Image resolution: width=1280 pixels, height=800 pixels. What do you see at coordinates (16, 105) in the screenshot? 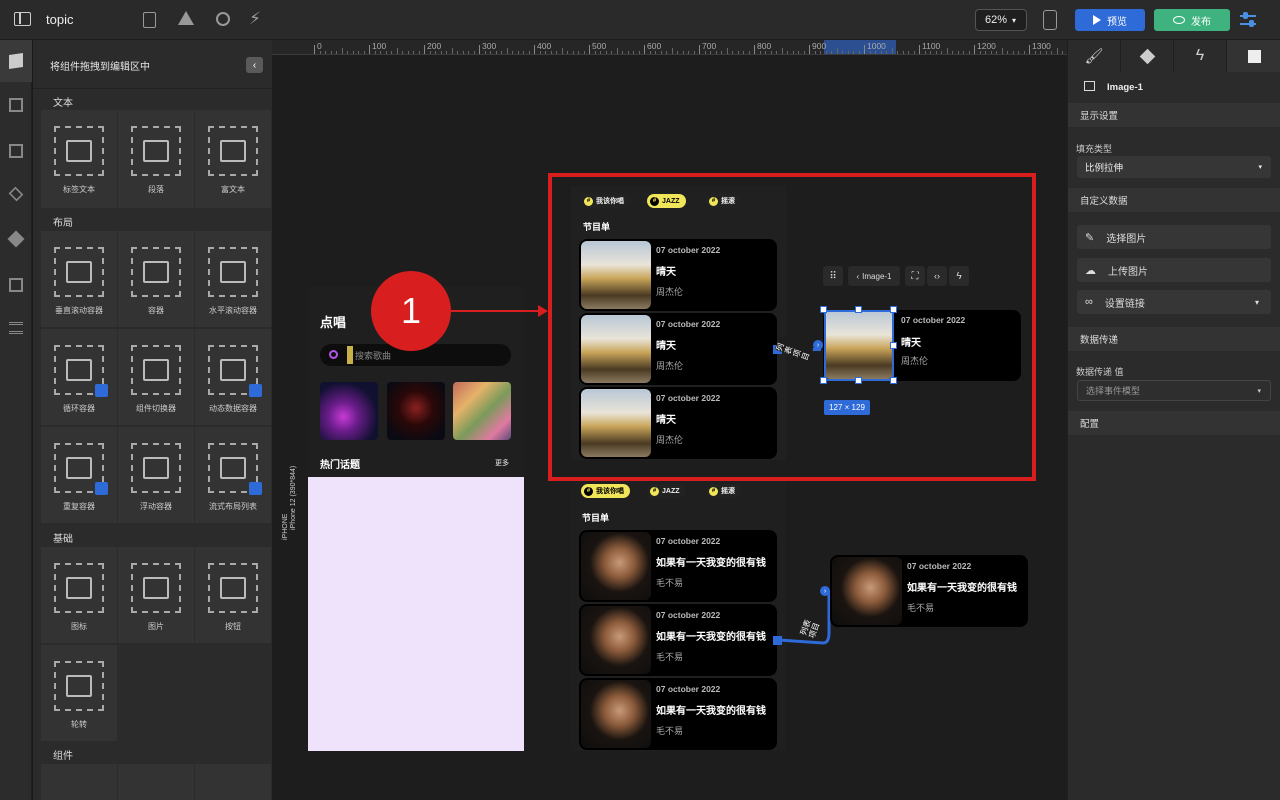
I see `blocks-tab-icon` at bounding box center [16, 105].